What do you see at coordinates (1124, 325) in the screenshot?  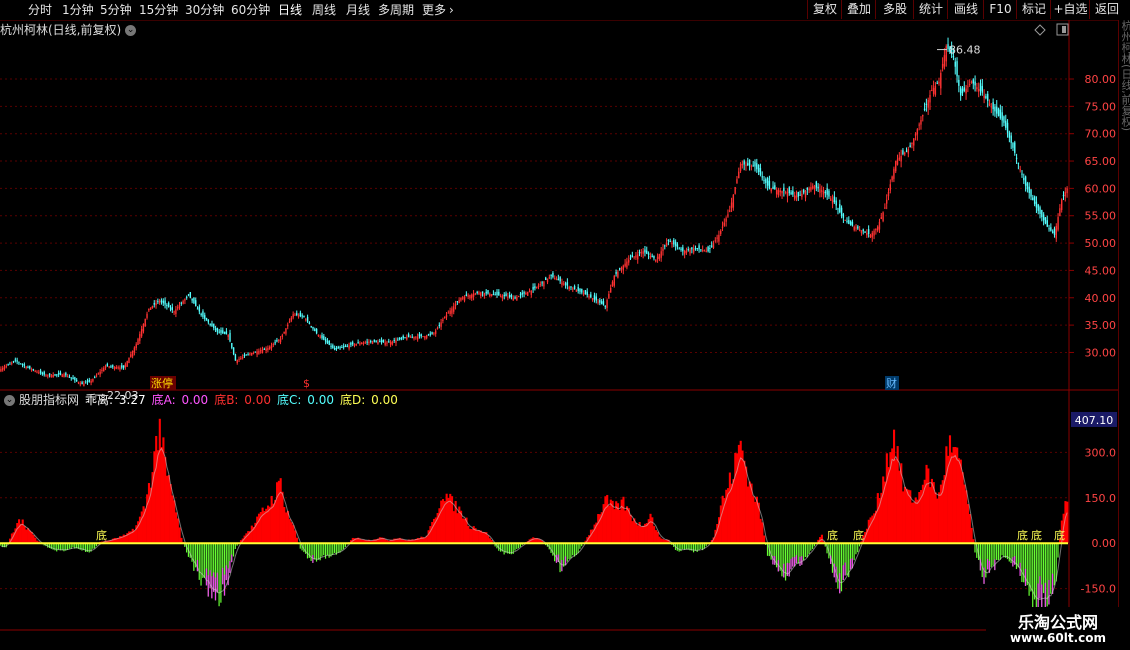 I see `side-panel: 杭州柯林(日线,前复权)` at bounding box center [1124, 325].